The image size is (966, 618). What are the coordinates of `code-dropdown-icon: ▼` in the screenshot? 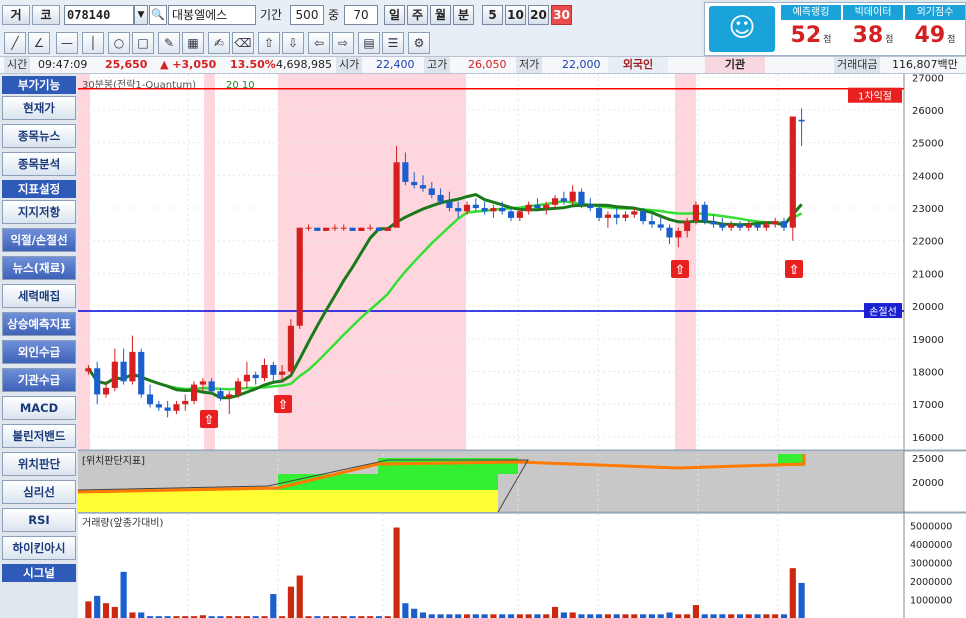 It's located at (141, 15).